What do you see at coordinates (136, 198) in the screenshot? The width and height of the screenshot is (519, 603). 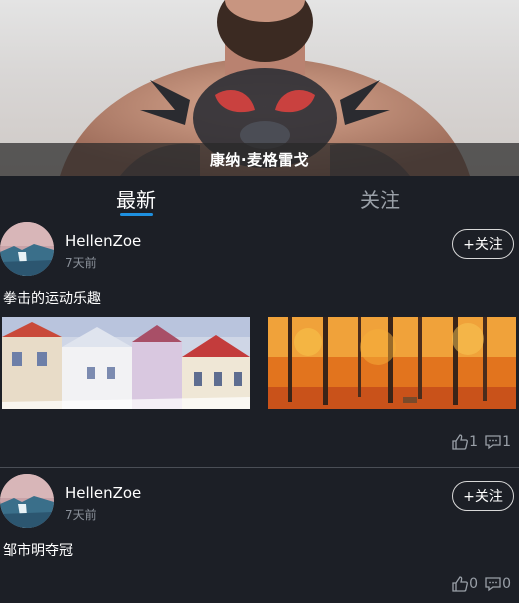 I see `tab-latest: 最新` at bounding box center [136, 198].